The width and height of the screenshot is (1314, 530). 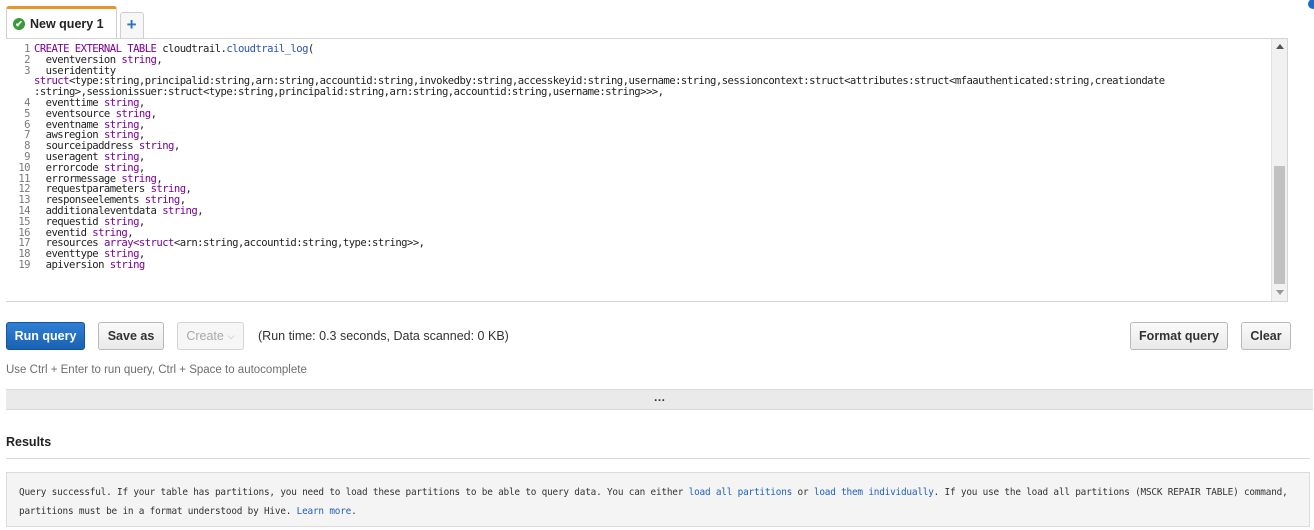 What do you see at coordinates (1280, 292) in the screenshot?
I see `scroll-down-arrow-icon` at bounding box center [1280, 292].